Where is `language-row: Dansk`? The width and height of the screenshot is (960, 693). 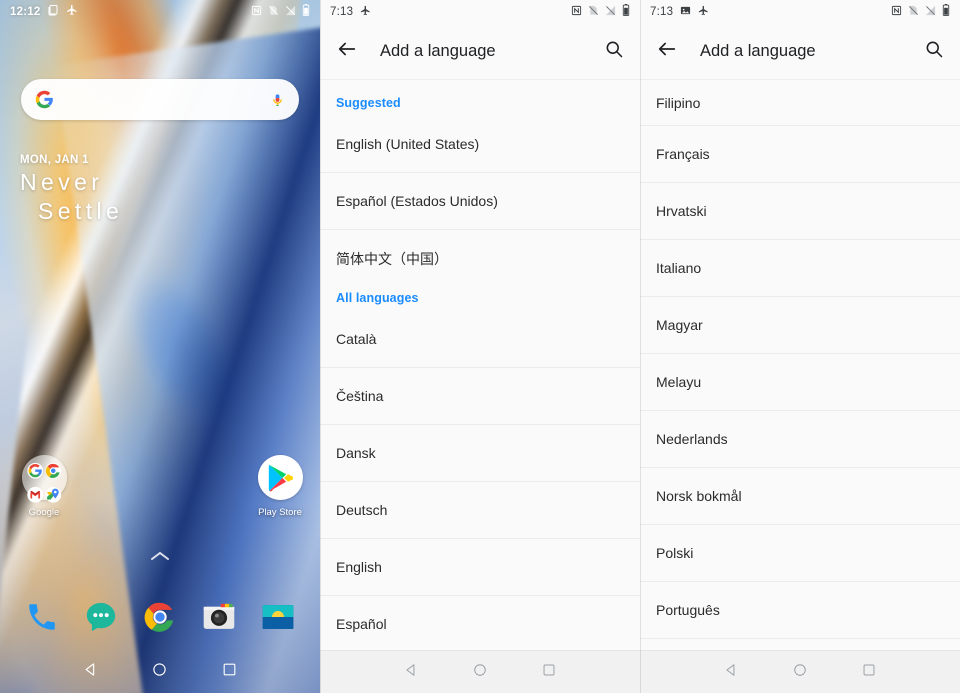 language-row: Dansk is located at coordinates (480, 453).